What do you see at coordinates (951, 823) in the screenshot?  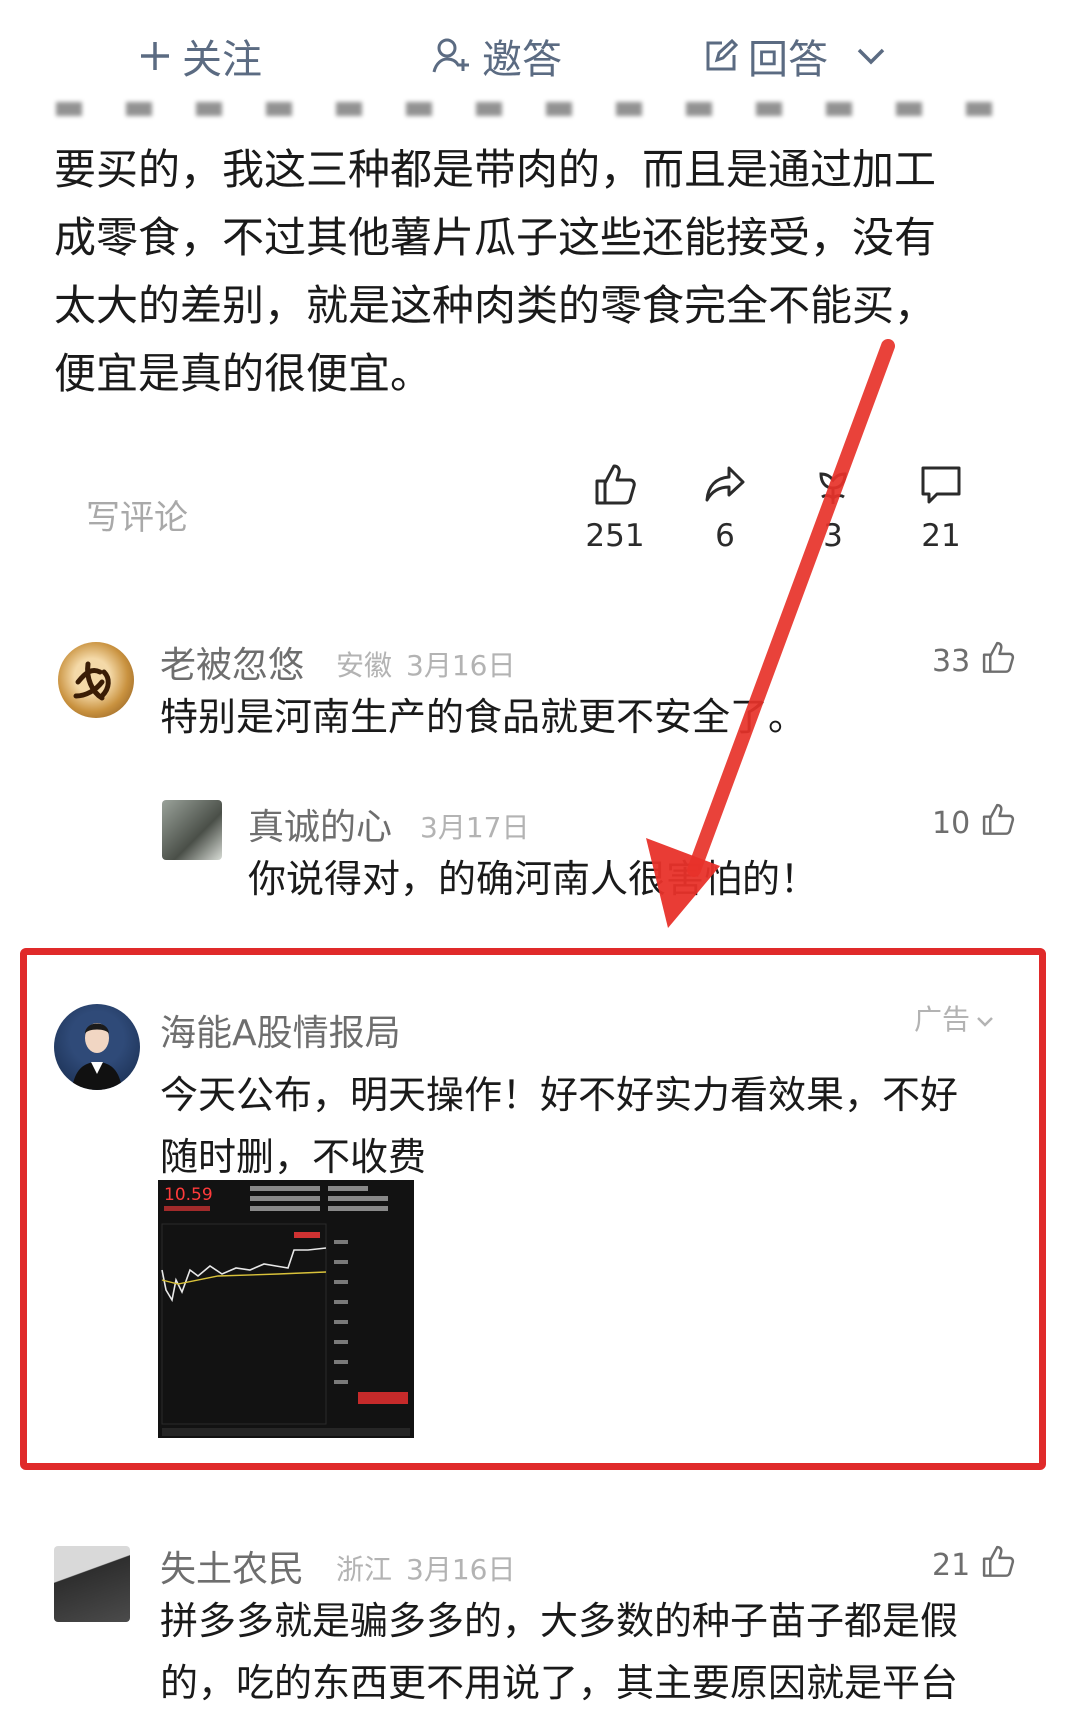 I see `comment-like-count: 10` at bounding box center [951, 823].